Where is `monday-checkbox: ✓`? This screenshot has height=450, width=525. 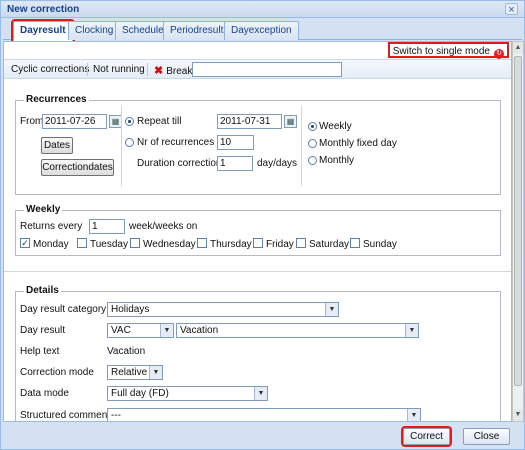 monday-checkbox: ✓ is located at coordinates (25, 243).